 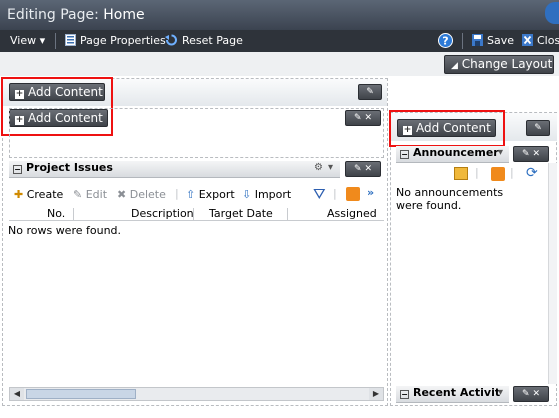 What do you see at coordinates (319, 194) in the screenshot?
I see `filter-icon: ⛛` at bounding box center [319, 194].